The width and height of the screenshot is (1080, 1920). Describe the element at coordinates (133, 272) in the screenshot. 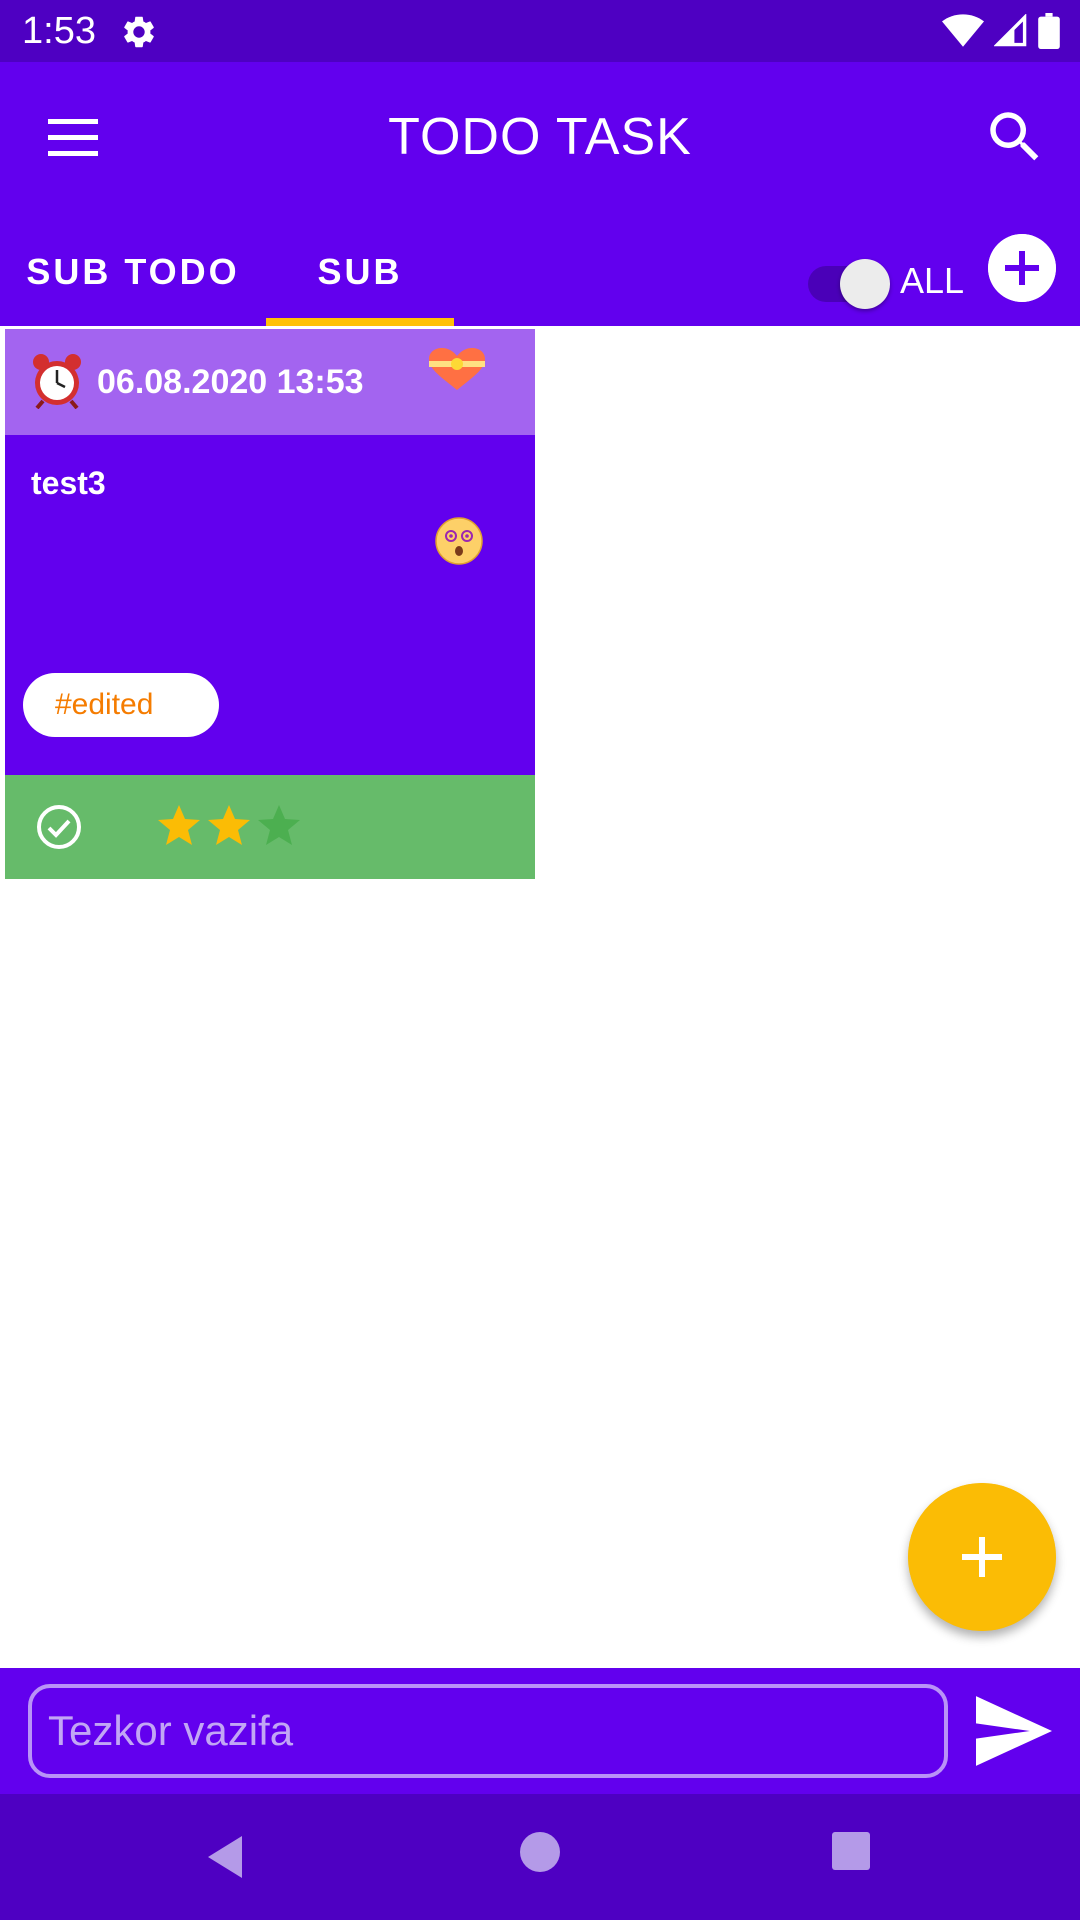

I see `tab-sub-todo: SUB TODO` at that location.